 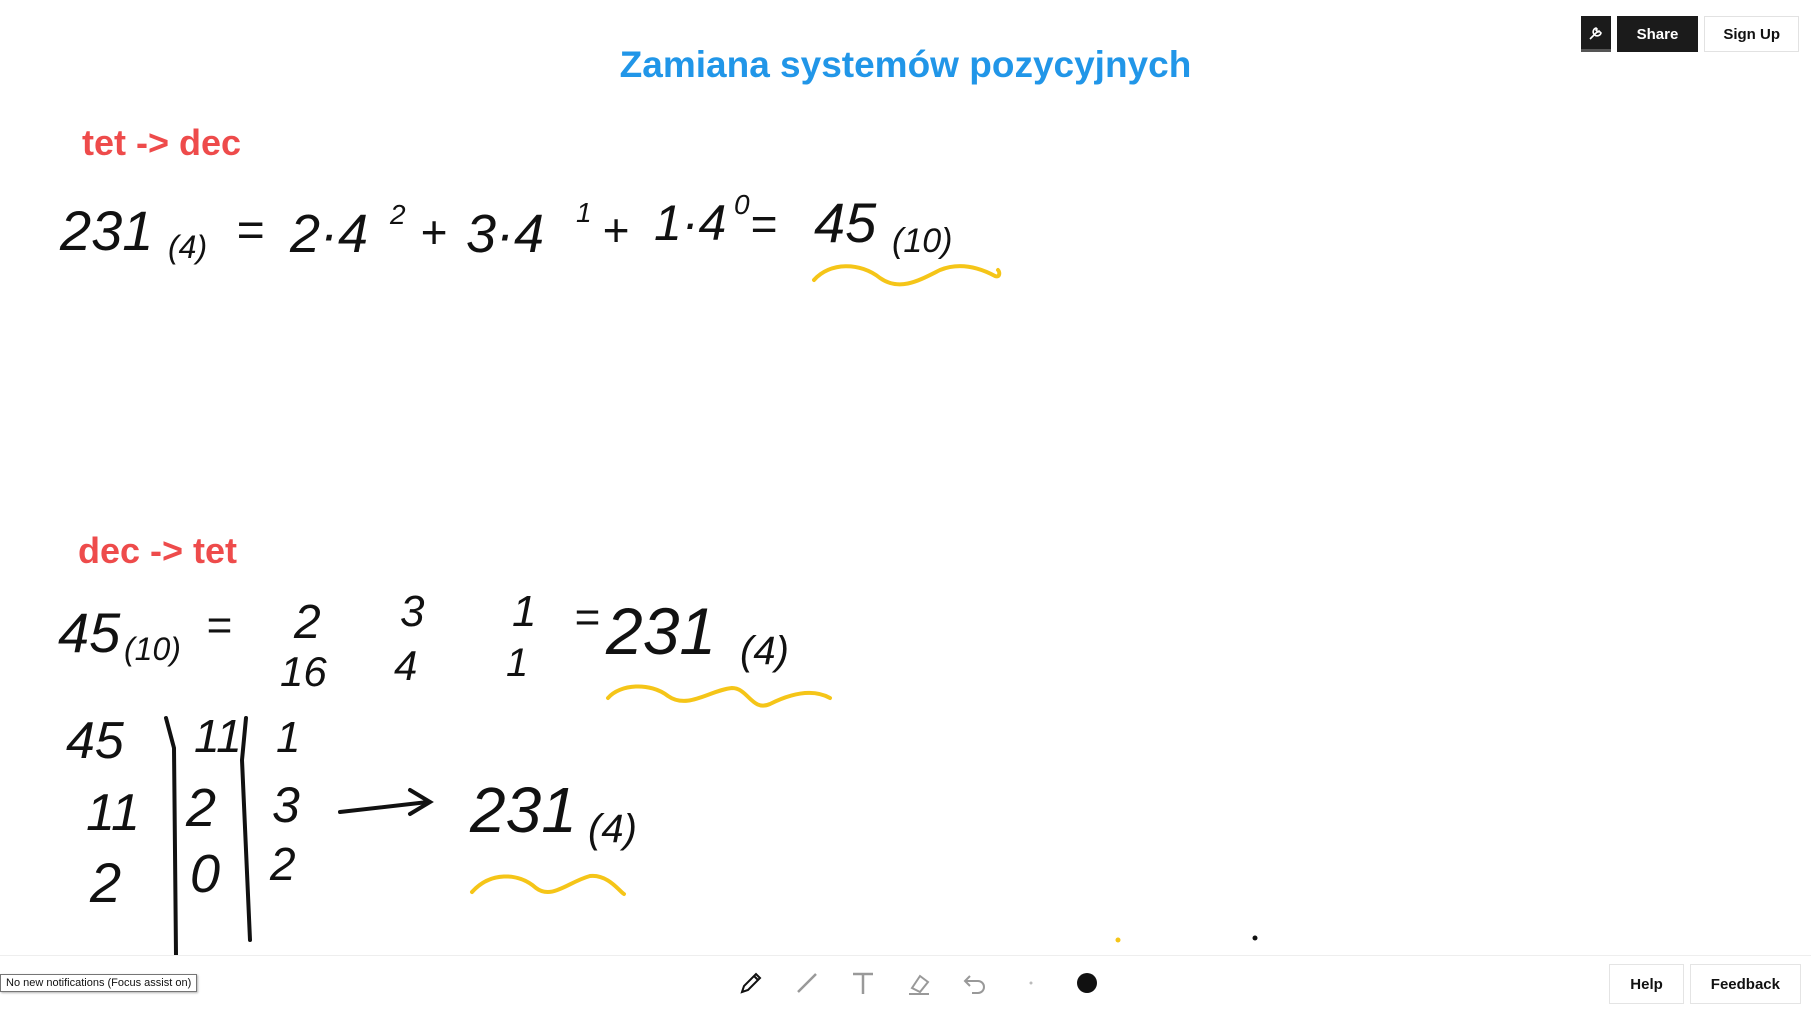 I want to click on line-icon, so click(x=807, y=983).